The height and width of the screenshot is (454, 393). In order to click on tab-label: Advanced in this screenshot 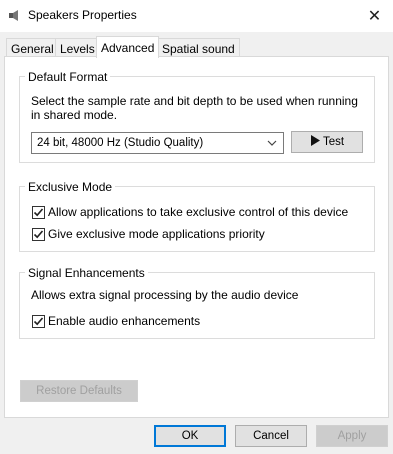, I will do `click(128, 47)`.